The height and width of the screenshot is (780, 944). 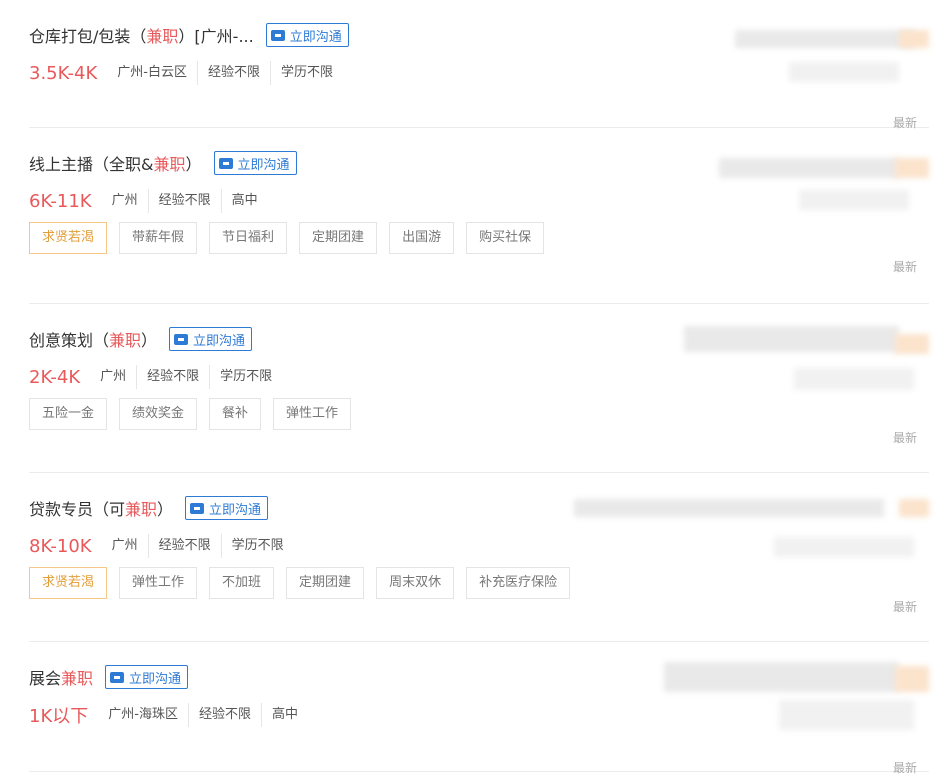 What do you see at coordinates (60, 546) in the screenshot?
I see `salary: 8K-10K` at bounding box center [60, 546].